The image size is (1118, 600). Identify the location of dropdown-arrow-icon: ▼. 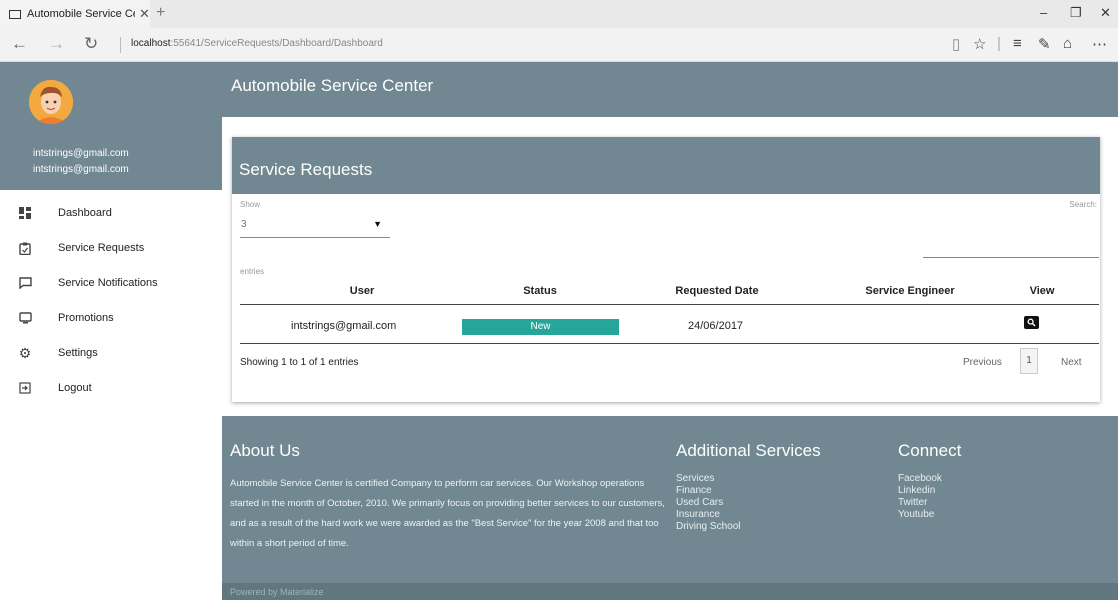
(377, 224).